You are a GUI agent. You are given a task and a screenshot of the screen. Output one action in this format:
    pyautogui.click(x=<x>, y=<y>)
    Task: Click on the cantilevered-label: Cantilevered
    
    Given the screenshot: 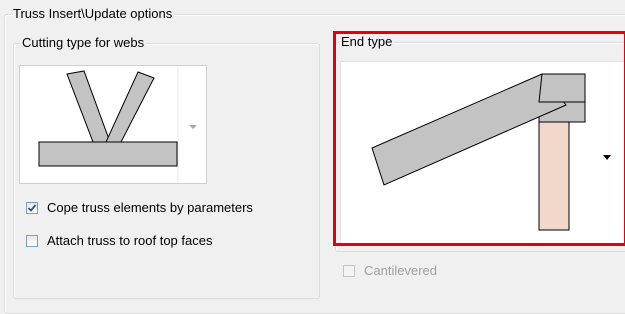 What is the action you would take?
    pyautogui.click(x=400, y=270)
    